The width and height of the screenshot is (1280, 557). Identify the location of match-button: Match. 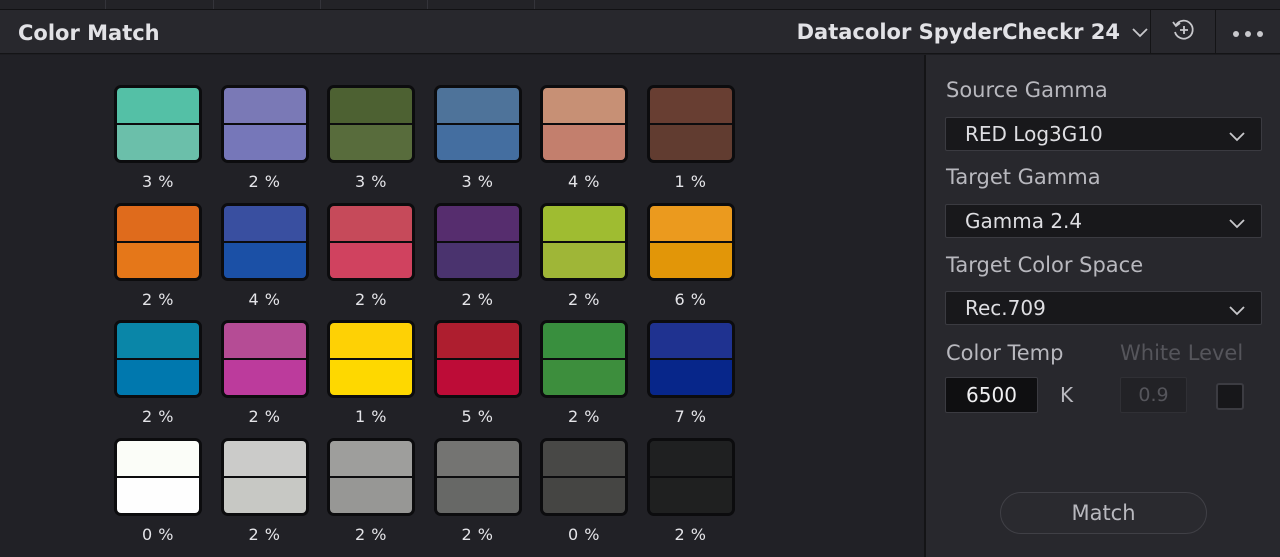
(1103, 513).